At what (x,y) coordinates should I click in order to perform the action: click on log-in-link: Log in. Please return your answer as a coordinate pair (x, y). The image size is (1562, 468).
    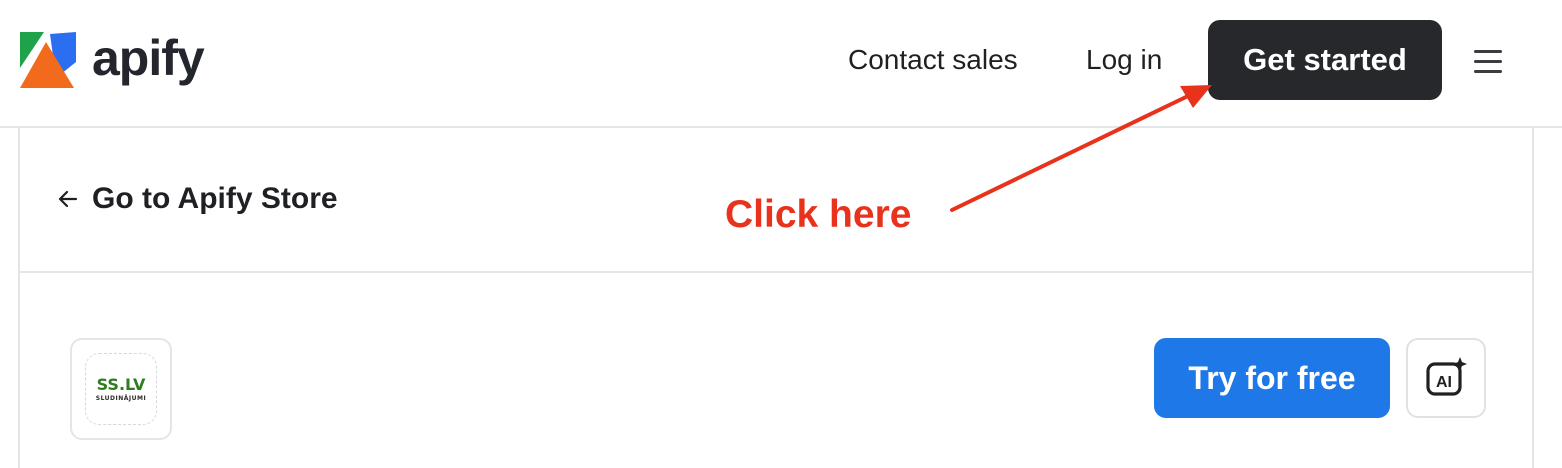
    Looking at the image, I should click on (1124, 60).